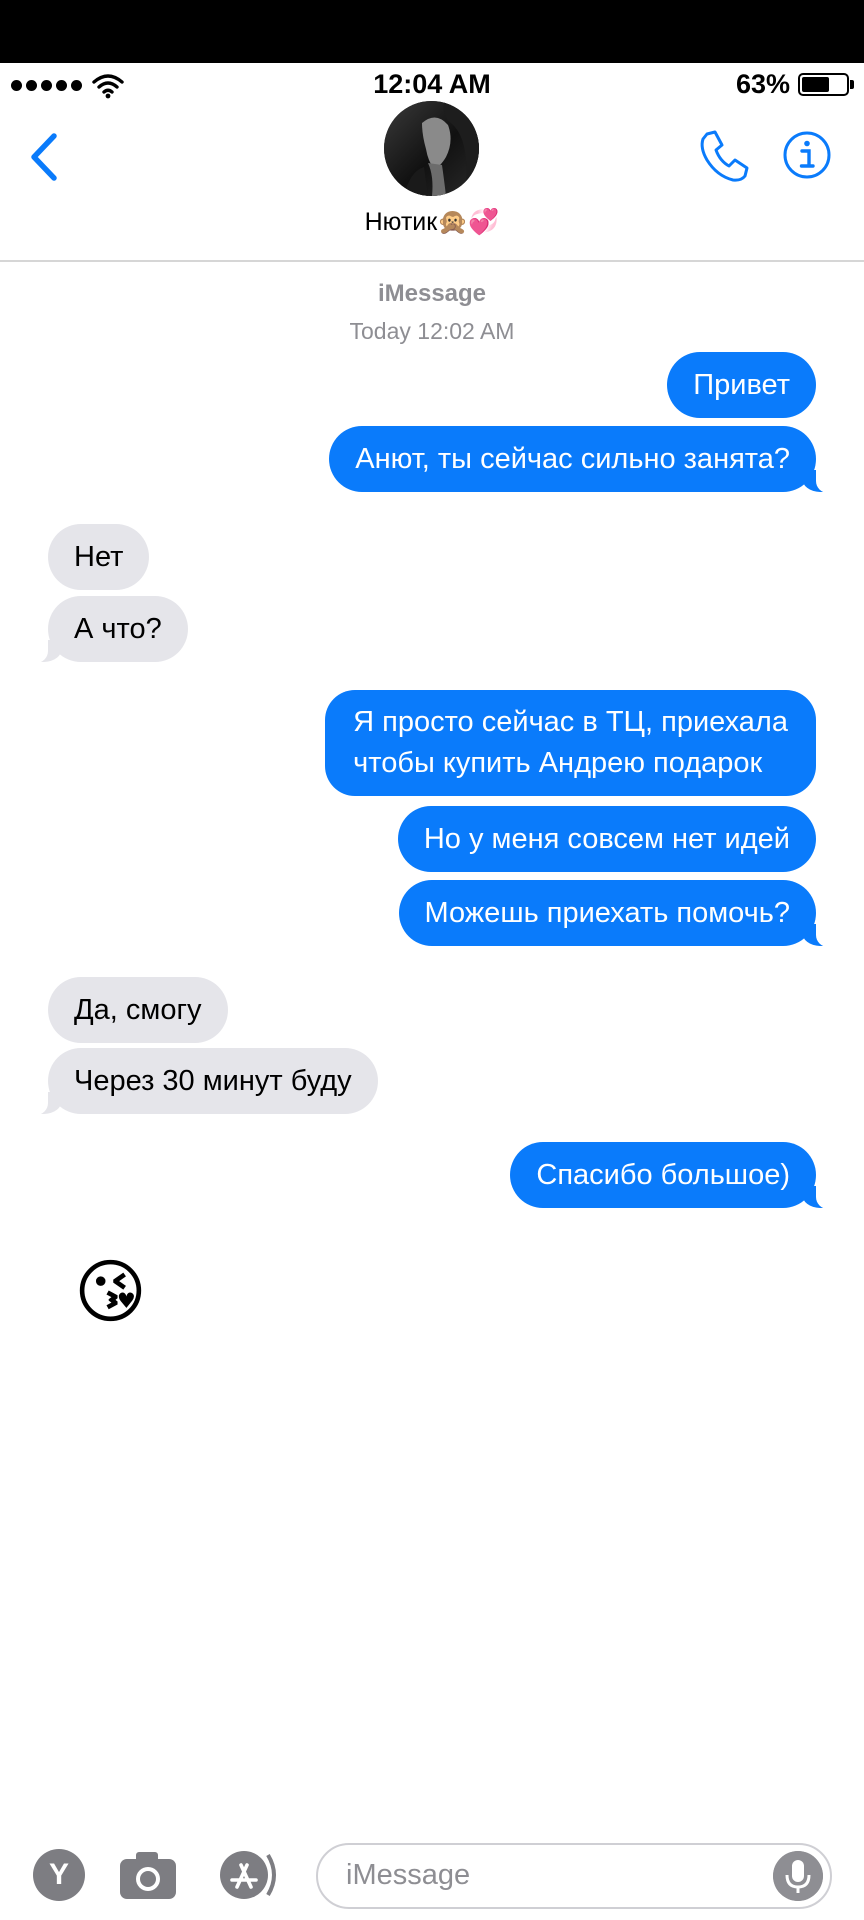  Describe the element at coordinates (723, 156) in the screenshot. I see `phone-icon` at that location.